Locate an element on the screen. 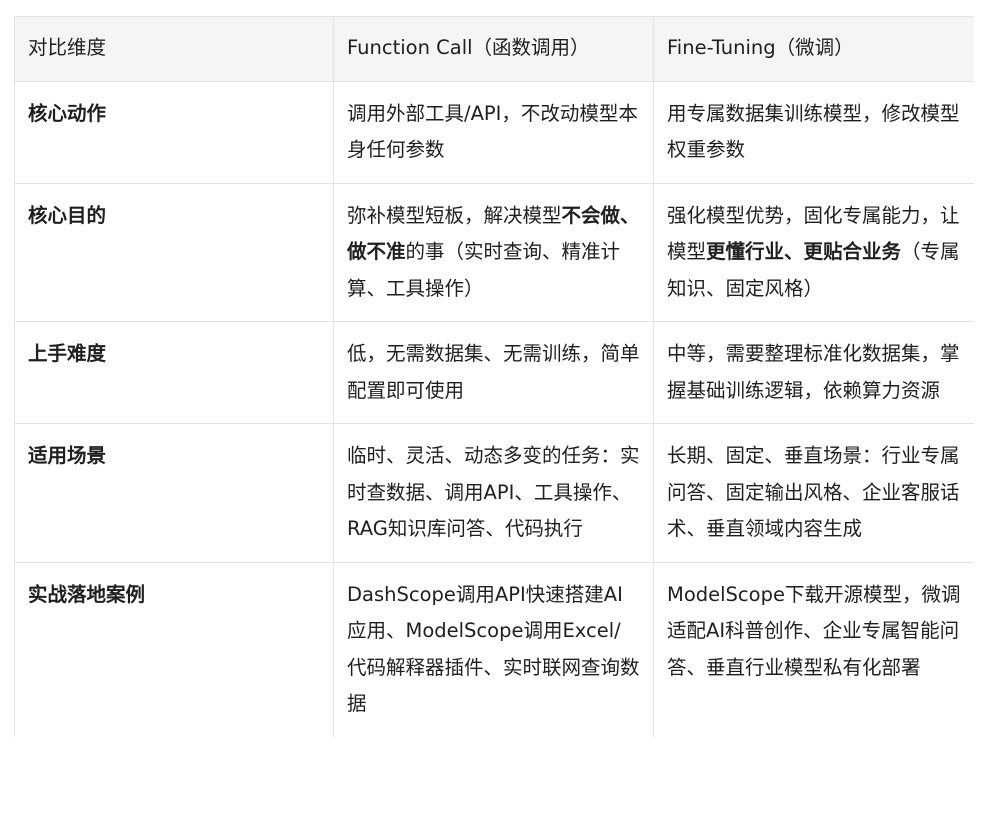  cell-fine-tuning: 中等，需要整理标准化数据集，掌握基础训练逻辑，依赖算力资源 is located at coordinates (813, 372).